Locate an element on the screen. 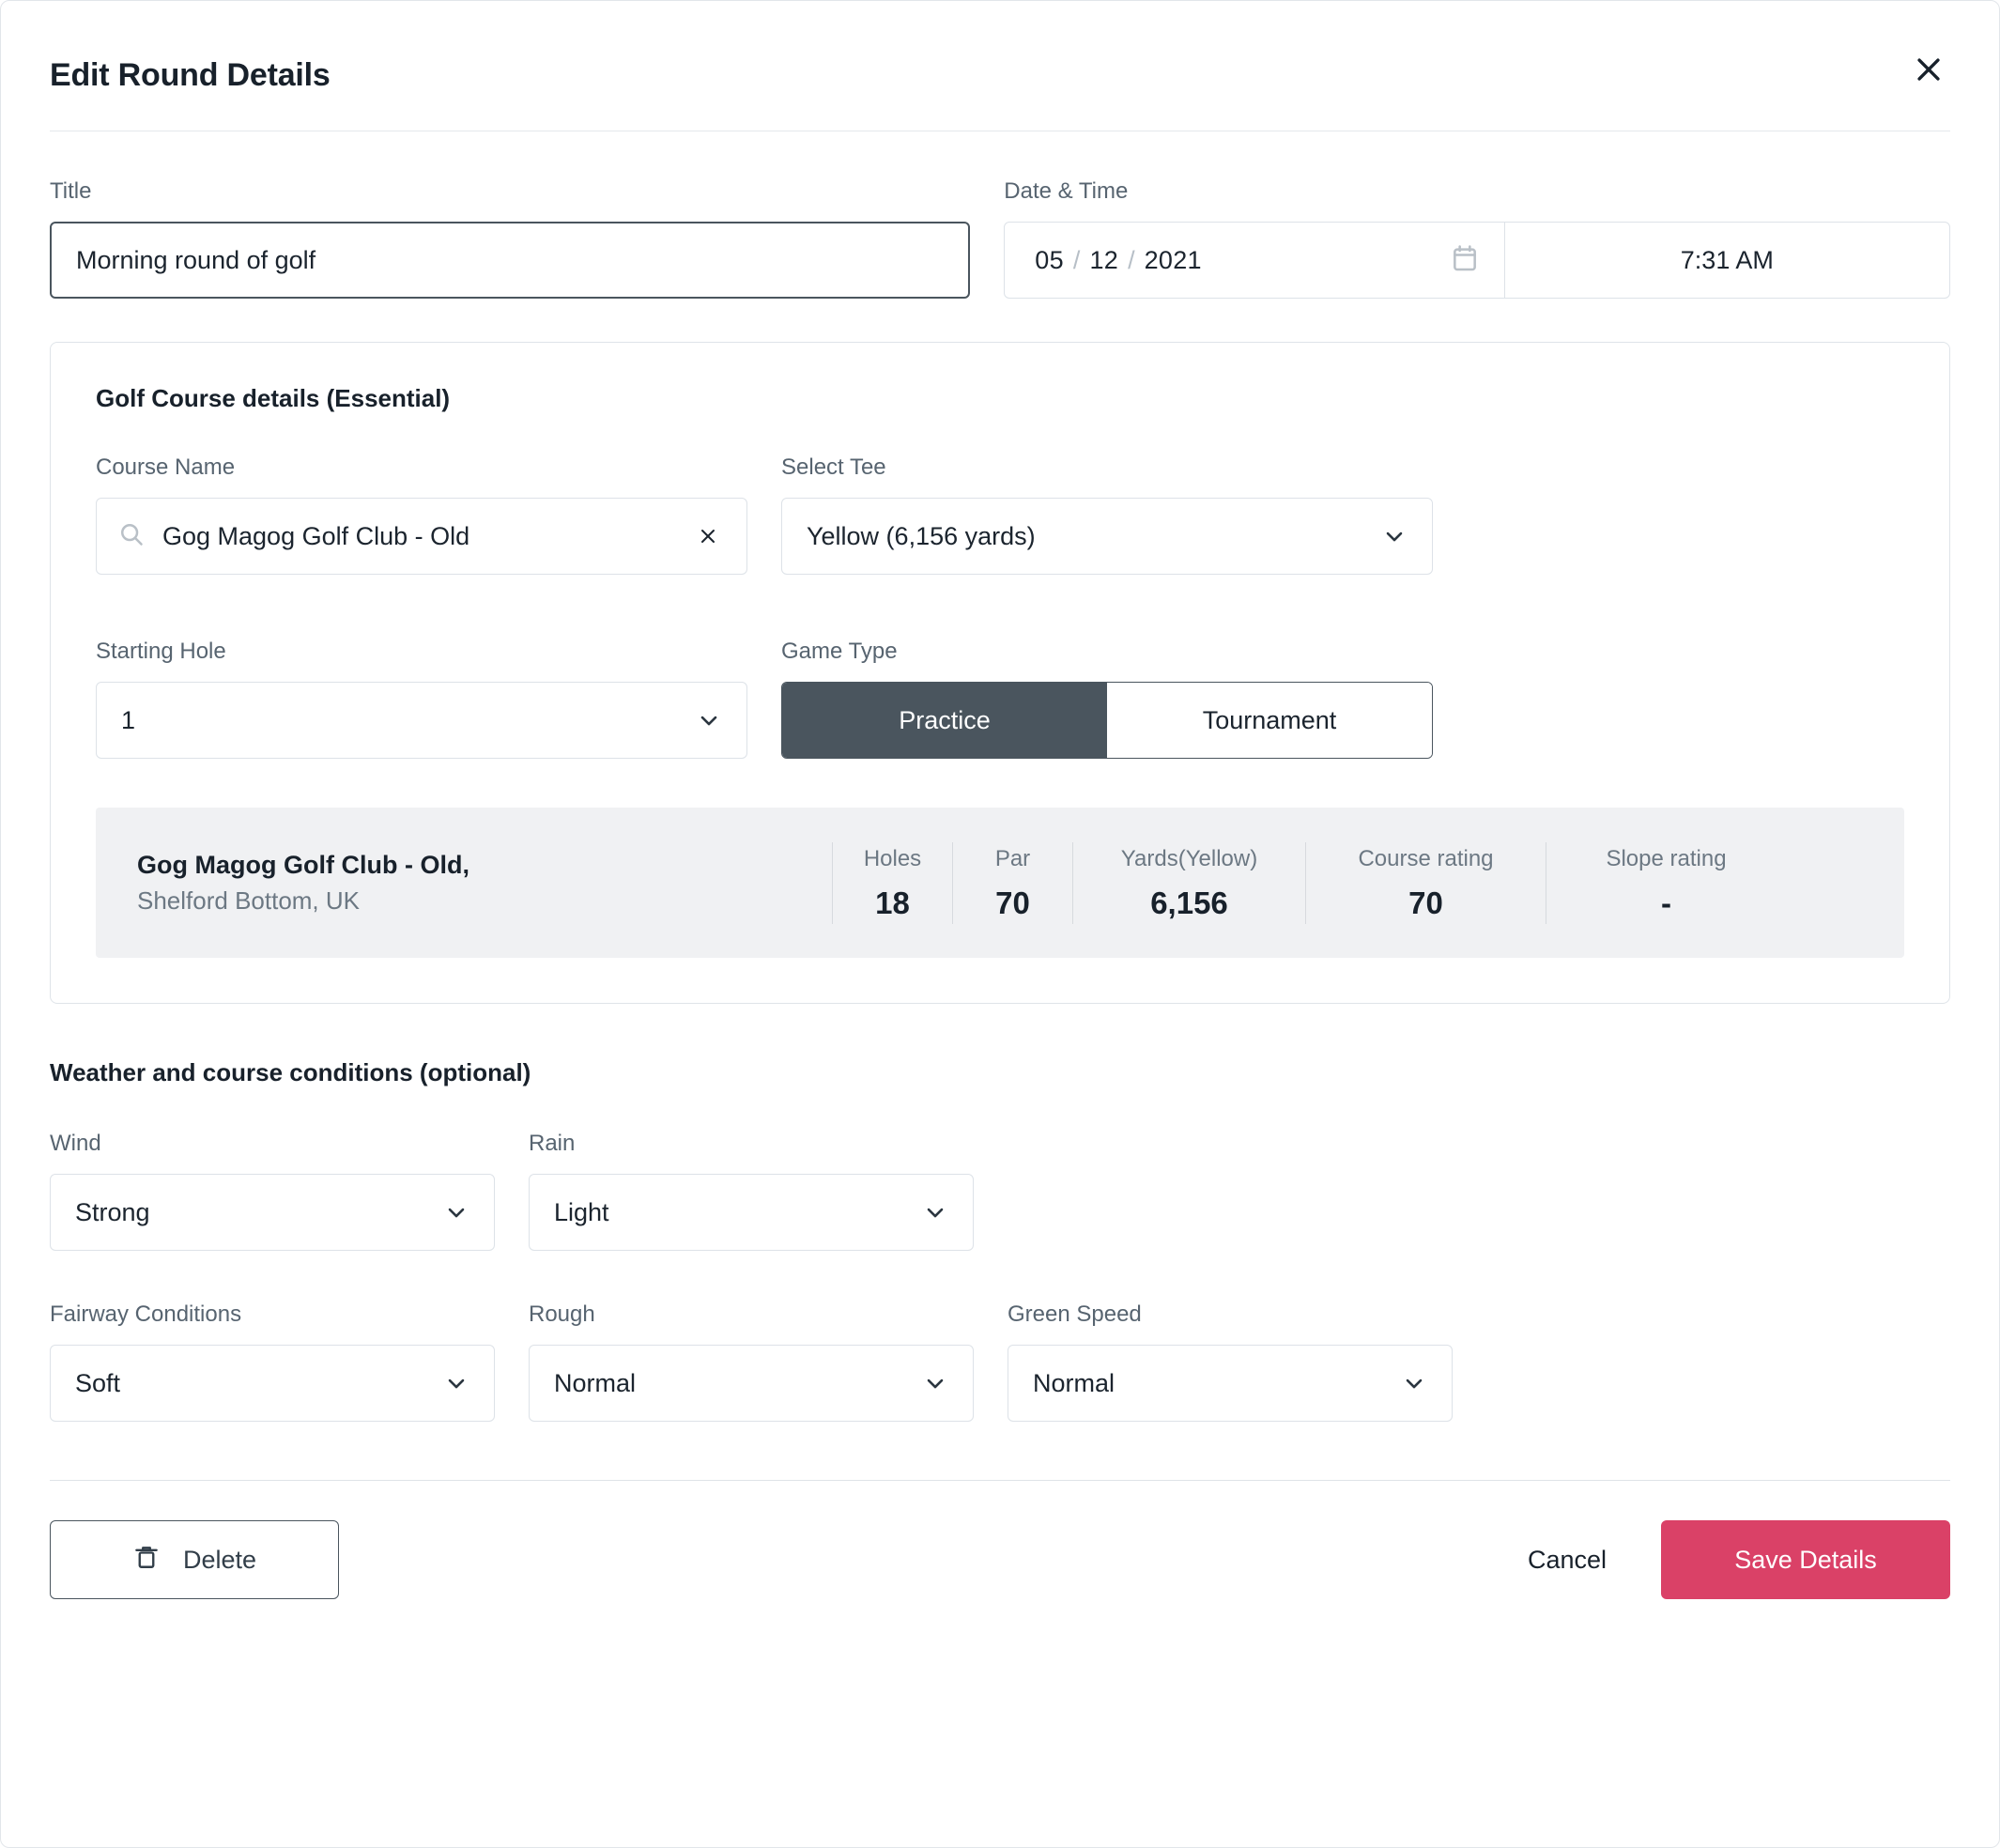 Image resolution: width=2000 pixels, height=1848 pixels. close-button is located at coordinates (1928, 69).